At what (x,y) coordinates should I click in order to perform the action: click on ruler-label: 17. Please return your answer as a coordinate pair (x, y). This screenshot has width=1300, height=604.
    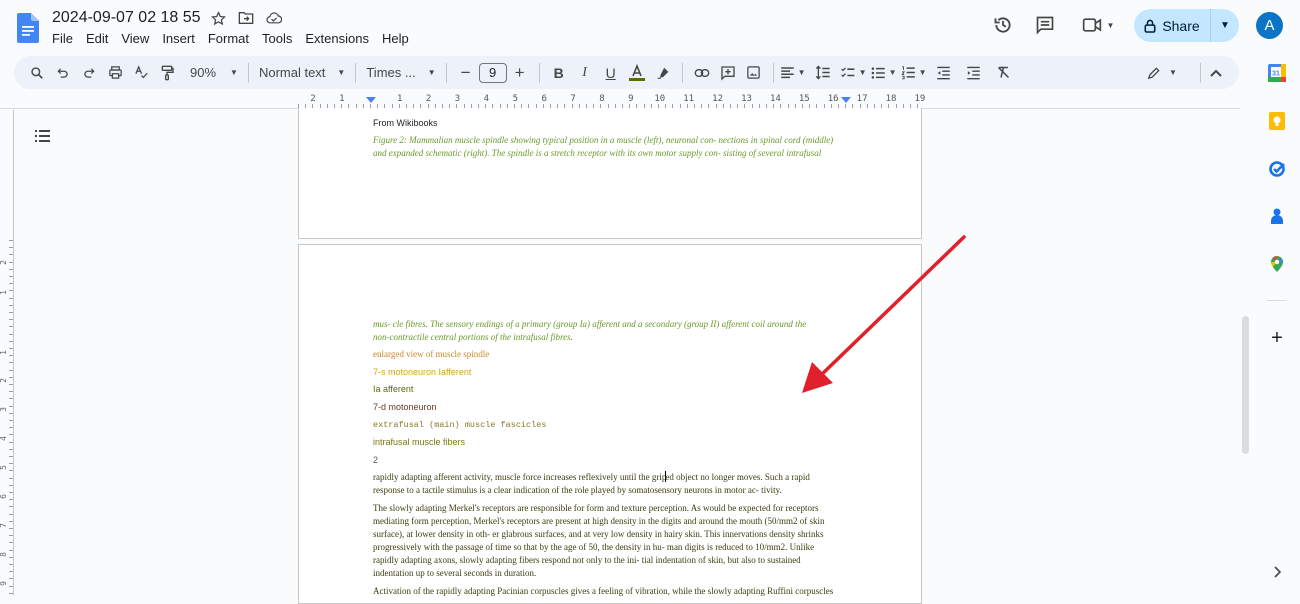
    Looking at the image, I should click on (862, 99).